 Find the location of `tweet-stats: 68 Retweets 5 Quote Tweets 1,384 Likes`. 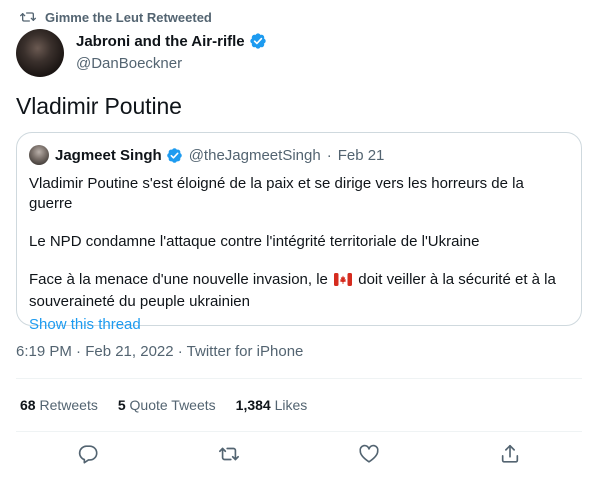

tweet-stats: 68 Retweets 5 Quote Tweets 1,384 Likes is located at coordinates (163, 405).